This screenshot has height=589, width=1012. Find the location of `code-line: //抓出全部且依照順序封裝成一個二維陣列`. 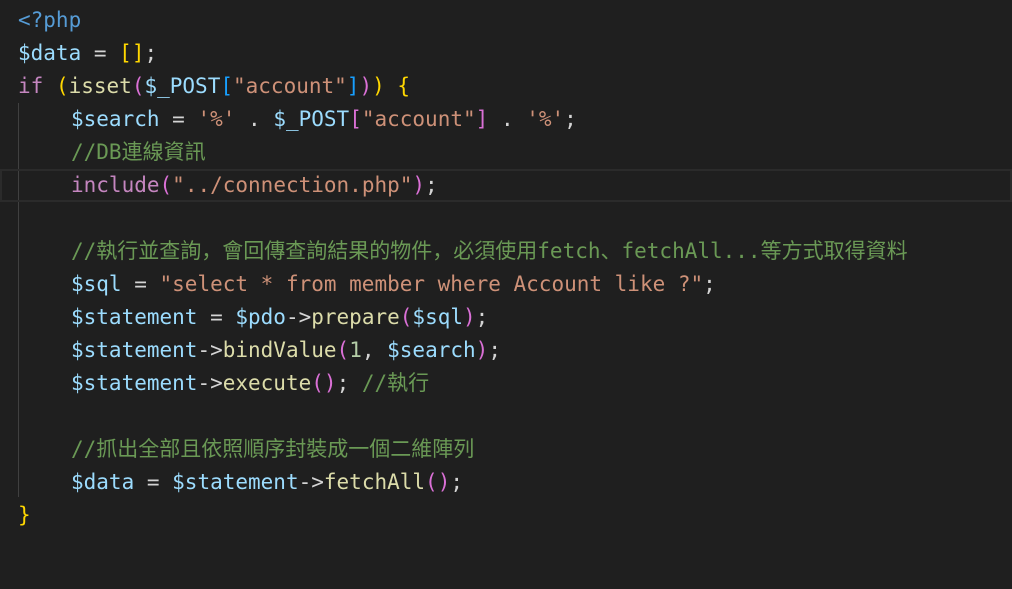

code-line: //抓出全部且依照順序封裝成一個二維陣列 is located at coordinates (515, 449).